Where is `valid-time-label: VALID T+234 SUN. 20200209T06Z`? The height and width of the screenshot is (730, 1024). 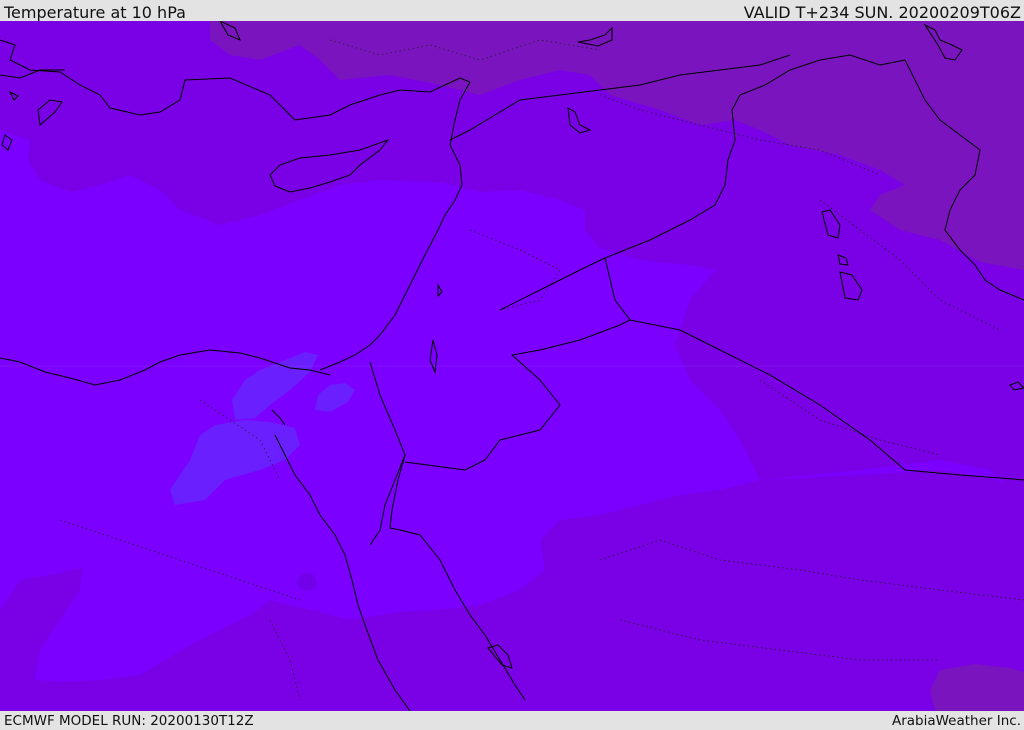
valid-time-label: VALID T+234 SUN. 20200209T06Z is located at coordinates (882, 12).